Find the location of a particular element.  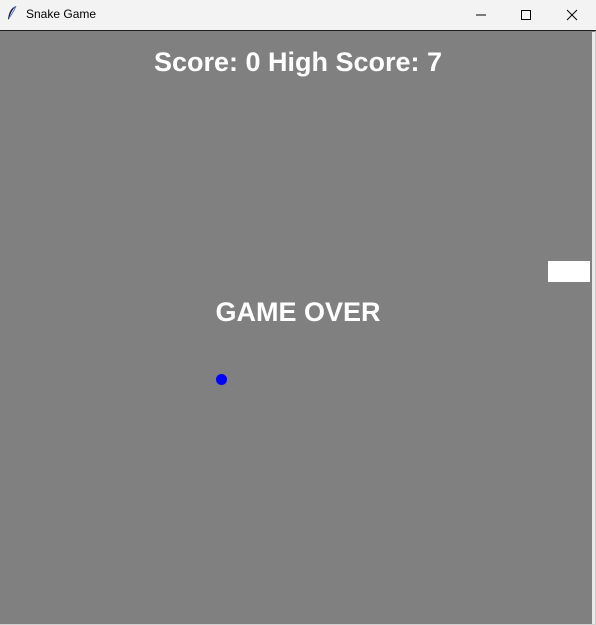

window-title: Snake Game is located at coordinates (61, 14).